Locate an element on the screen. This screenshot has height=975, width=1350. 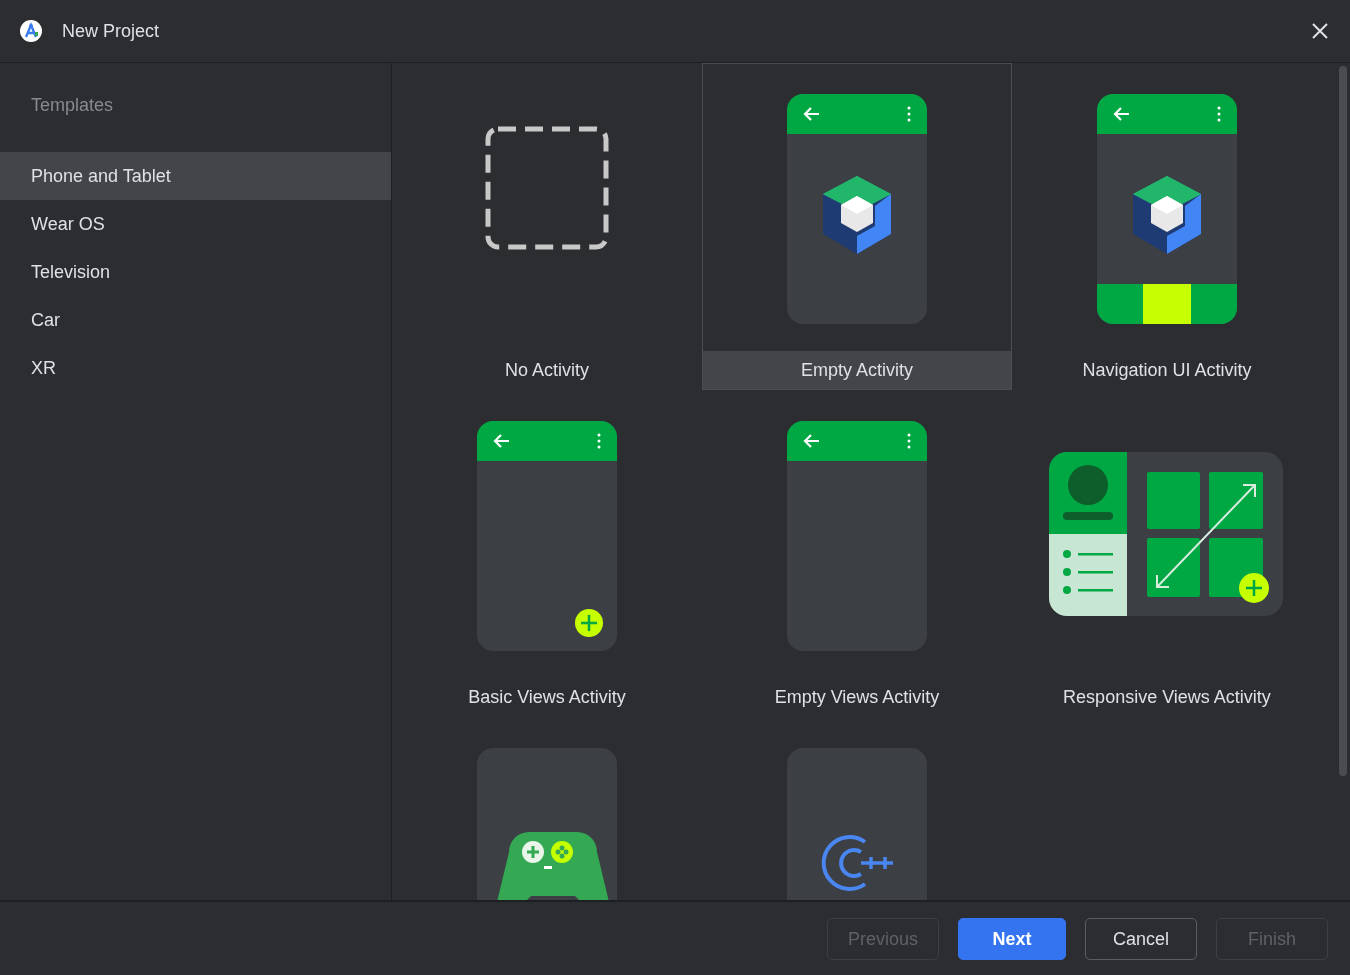
template-tile: Empty Views Activity is located at coordinates (857, 553).